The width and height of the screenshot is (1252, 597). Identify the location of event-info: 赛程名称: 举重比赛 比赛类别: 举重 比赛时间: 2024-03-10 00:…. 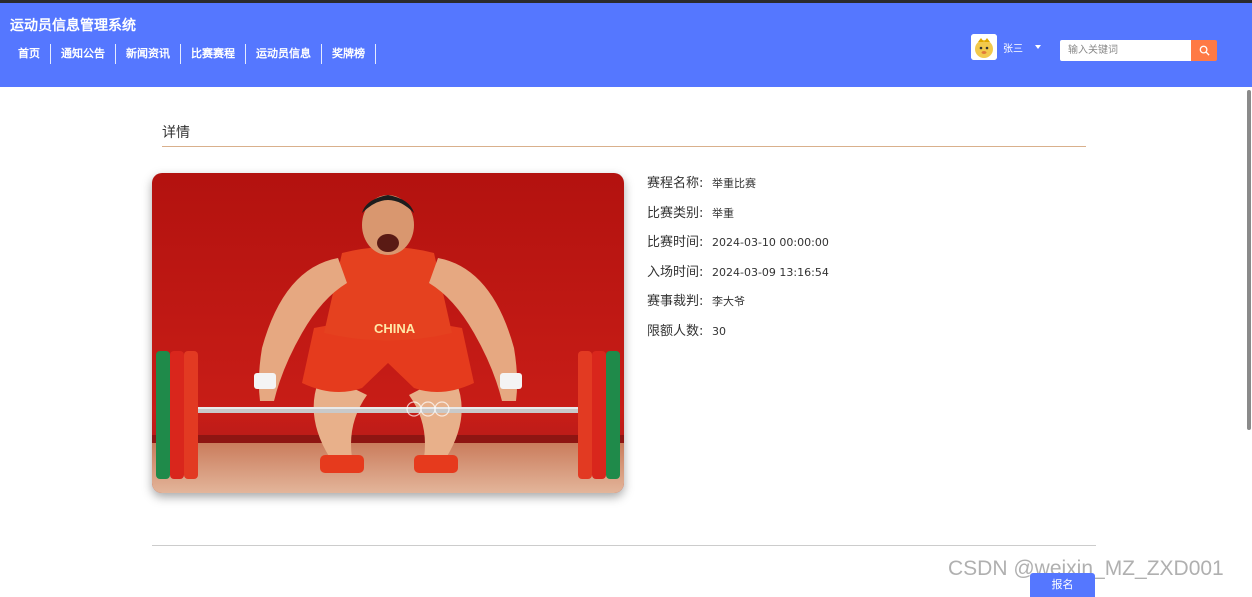
(738, 260).